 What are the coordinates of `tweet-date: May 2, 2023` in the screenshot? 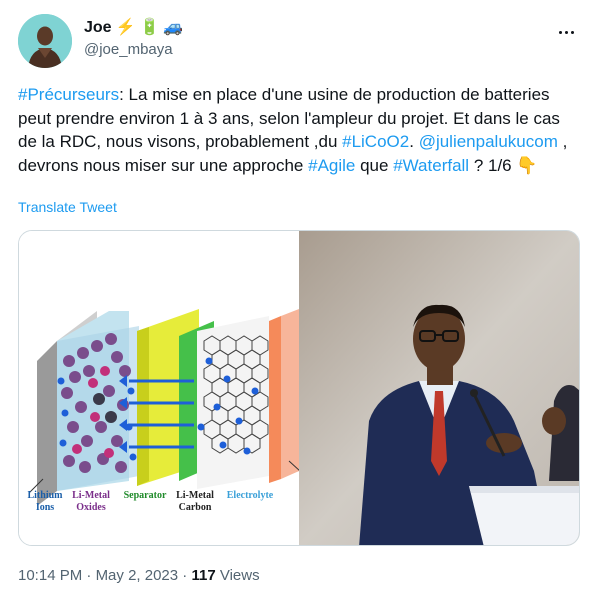 It's located at (137, 575).